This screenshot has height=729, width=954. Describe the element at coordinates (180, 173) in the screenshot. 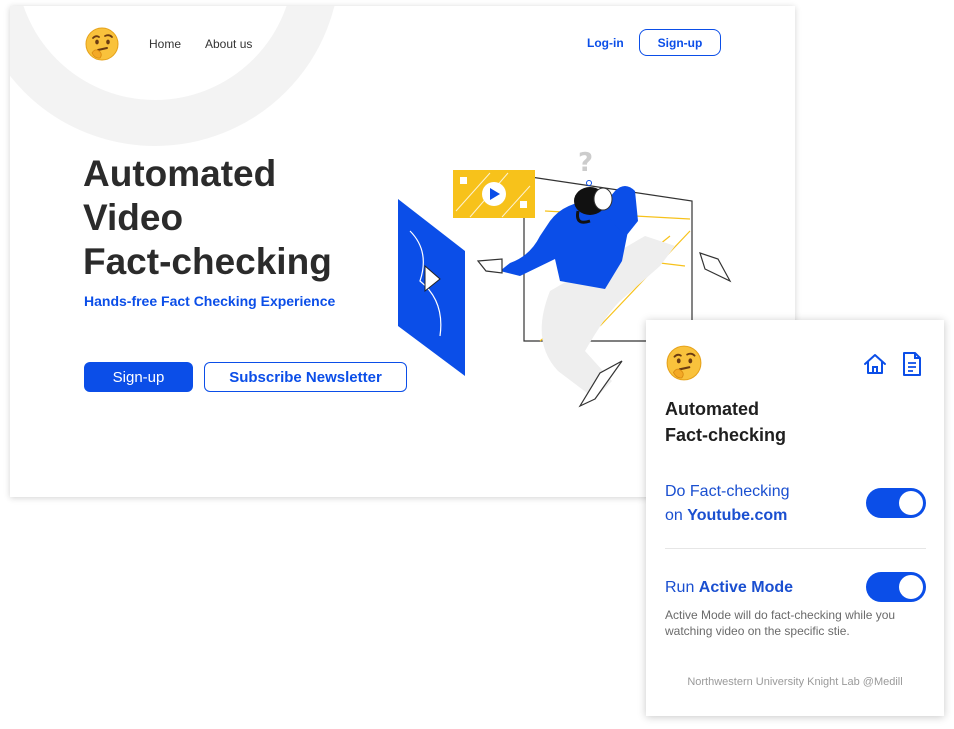

I see `hero-title-line: Automated` at that location.